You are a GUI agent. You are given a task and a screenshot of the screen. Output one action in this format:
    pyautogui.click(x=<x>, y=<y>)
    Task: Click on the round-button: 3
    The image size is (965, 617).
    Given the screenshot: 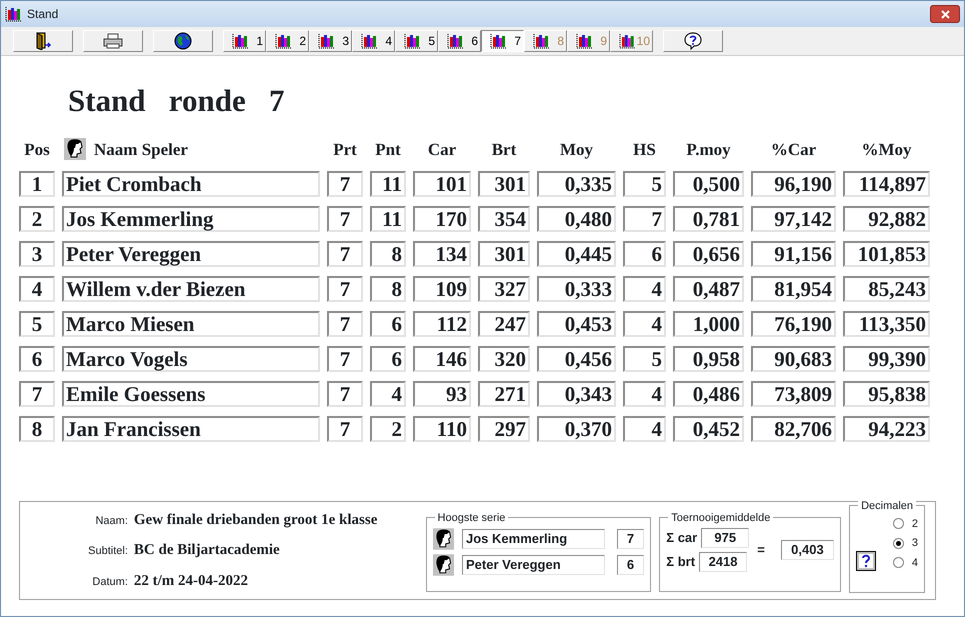 What is the action you would take?
    pyautogui.click(x=330, y=41)
    